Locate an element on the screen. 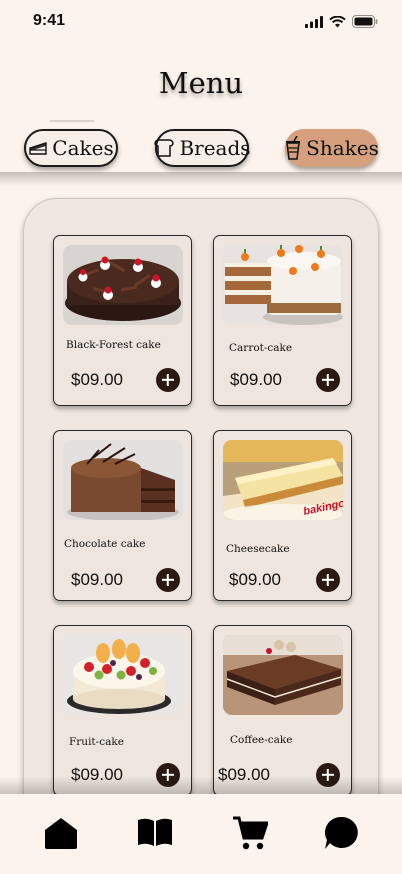  fruit-cake-photo is located at coordinates (123, 675).